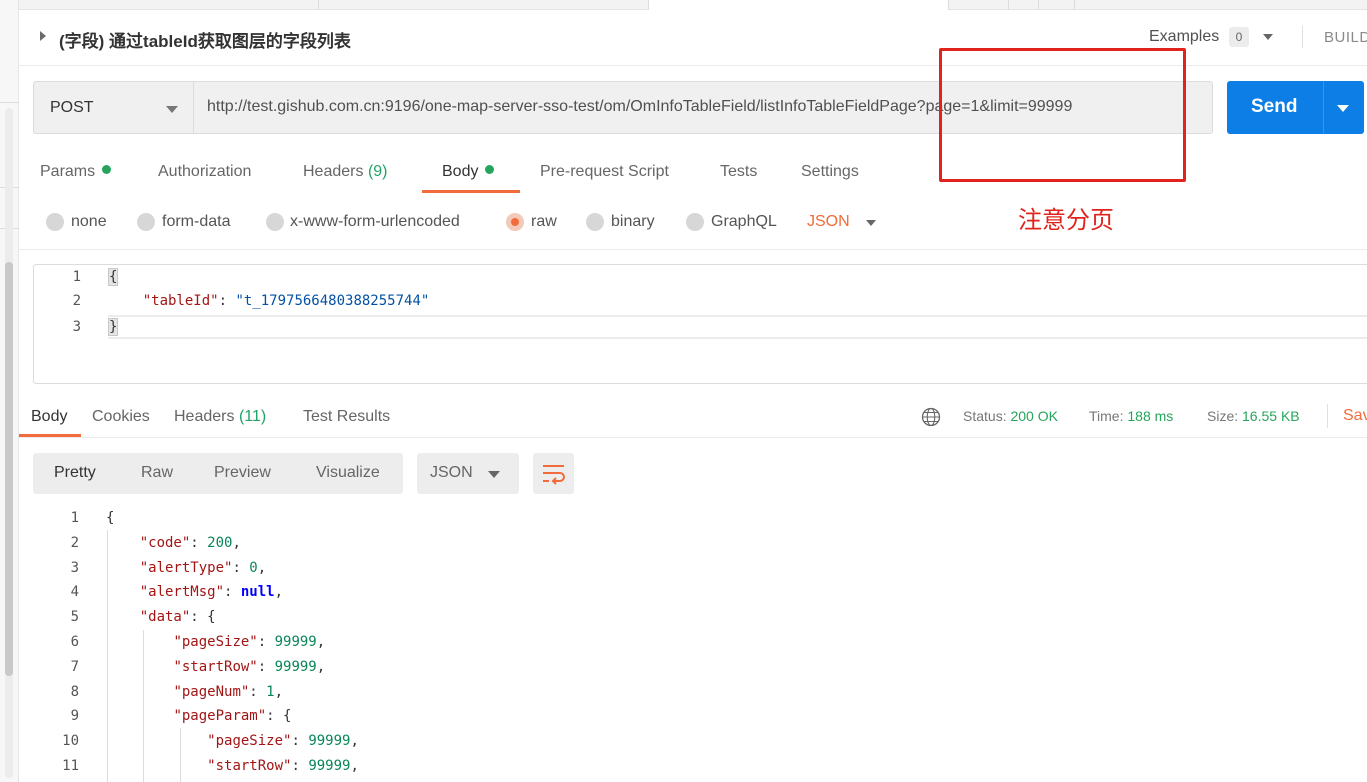  I want to click on radio-label: GraphQL, so click(744, 222).